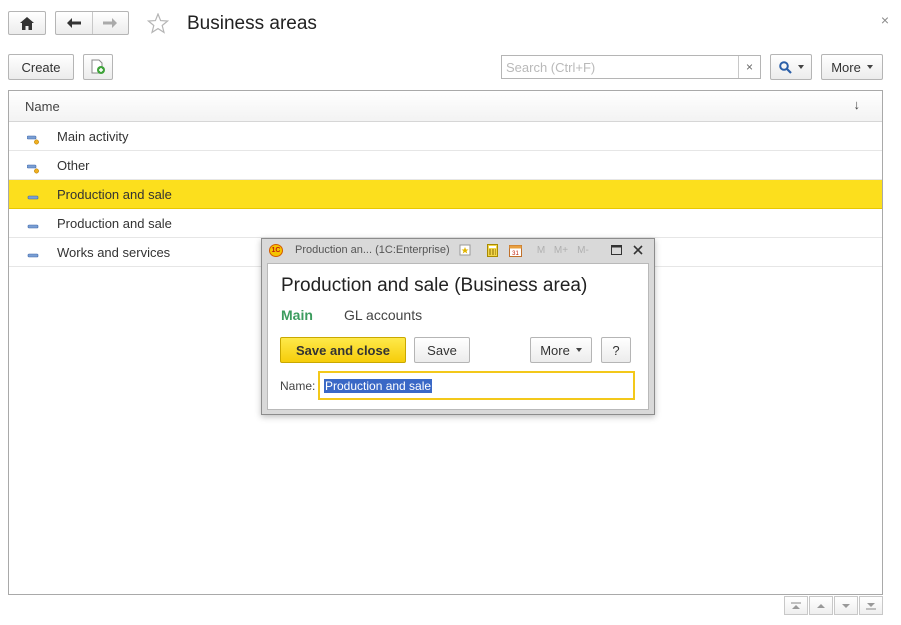  What do you see at coordinates (857, 104) in the screenshot?
I see `sort-arrow-icon: ↓` at bounding box center [857, 104].